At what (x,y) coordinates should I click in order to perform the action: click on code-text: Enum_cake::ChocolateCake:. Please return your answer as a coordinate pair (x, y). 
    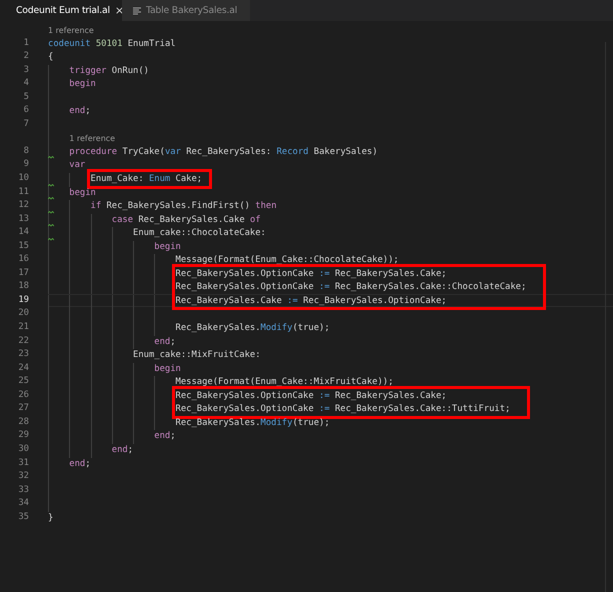
    Looking at the image, I should click on (199, 233).